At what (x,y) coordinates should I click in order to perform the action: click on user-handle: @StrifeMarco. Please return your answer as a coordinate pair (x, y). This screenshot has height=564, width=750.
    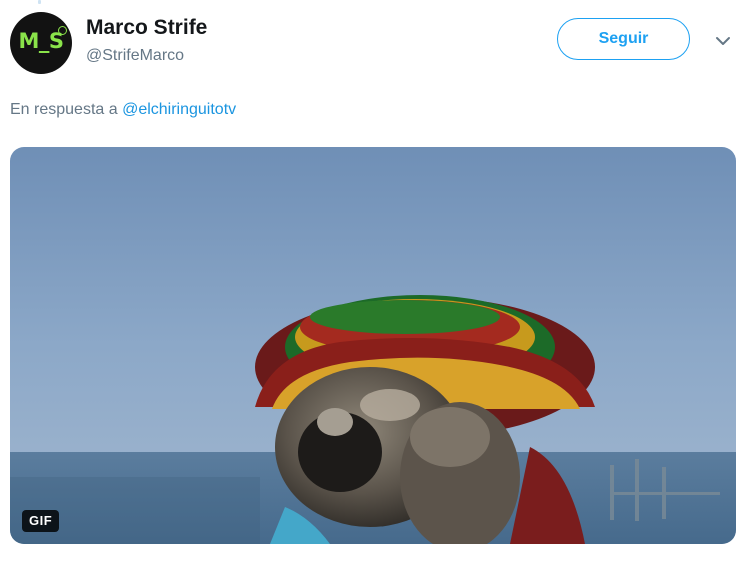
    Looking at the image, I should click on (135, 56).